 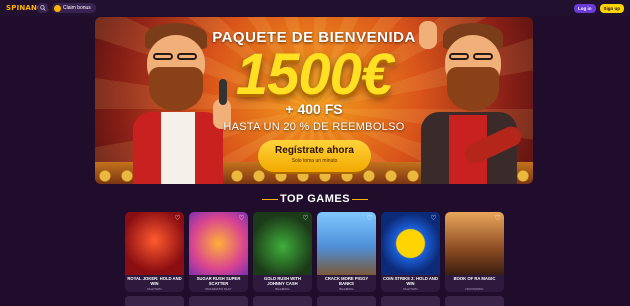 What do you see at coordinates (611, 8) in the screenshot?
I see `signup-button: Sign up` at bounding box center [611, 8].